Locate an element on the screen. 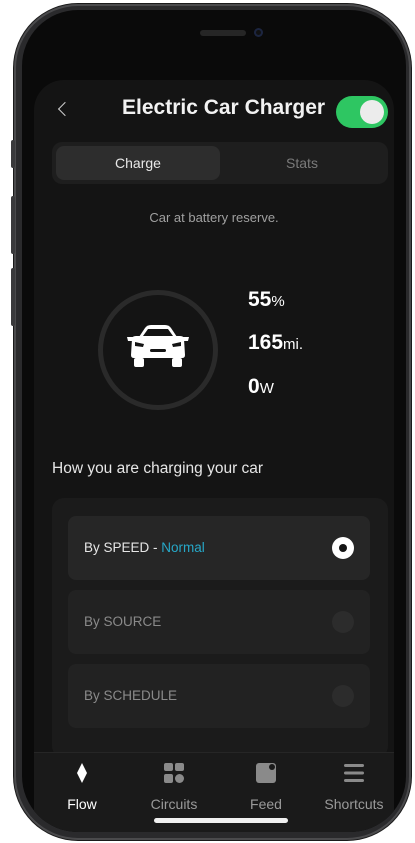 The image size is (415, 843). mute-switch is located at coordinates (13, 154).